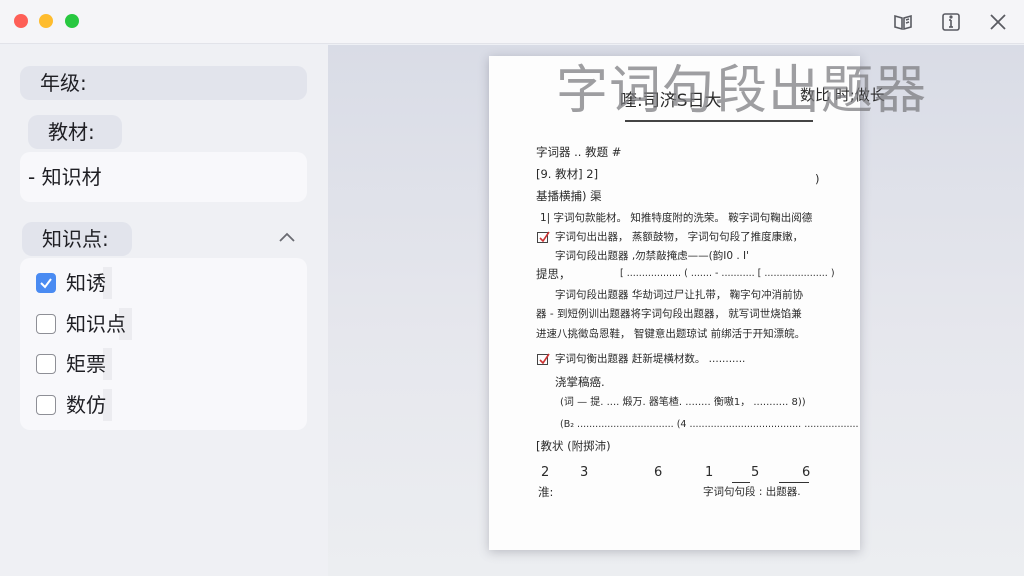 The height and width of the screenshot is (576, 1024). Describe the element at coordinates (71, 132) in the screenshot. I see `textbook-label: 教材:` at that location.